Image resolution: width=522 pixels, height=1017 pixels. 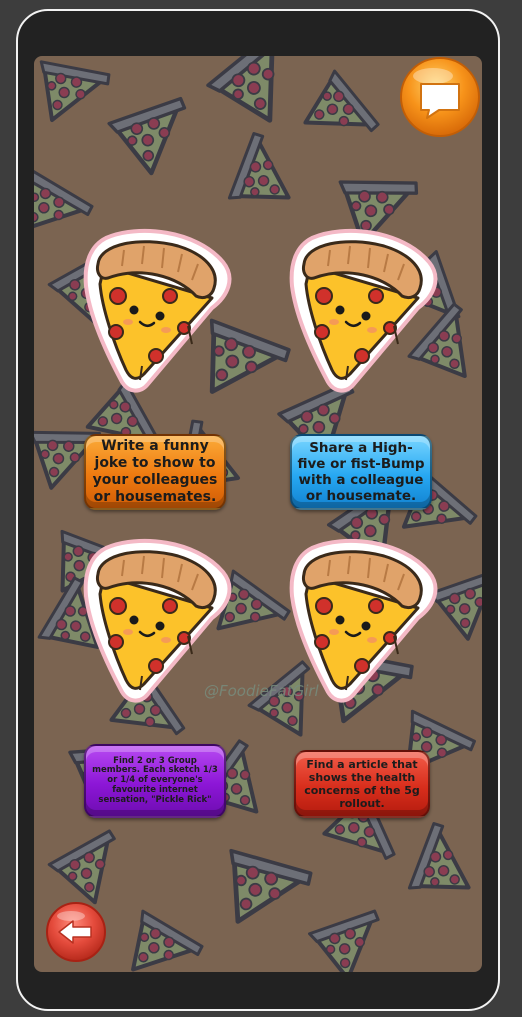 I want to click on back-arrow-icon, so click(x=76, y=932).